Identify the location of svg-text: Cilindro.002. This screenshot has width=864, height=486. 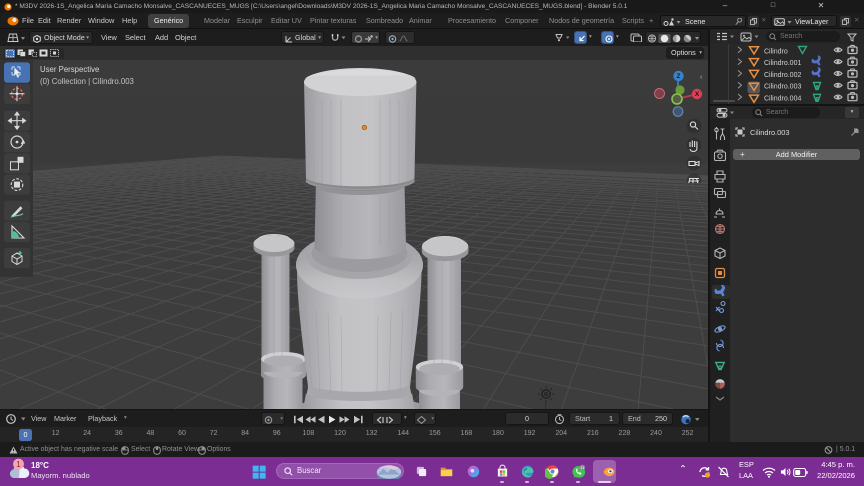
(782, 75).